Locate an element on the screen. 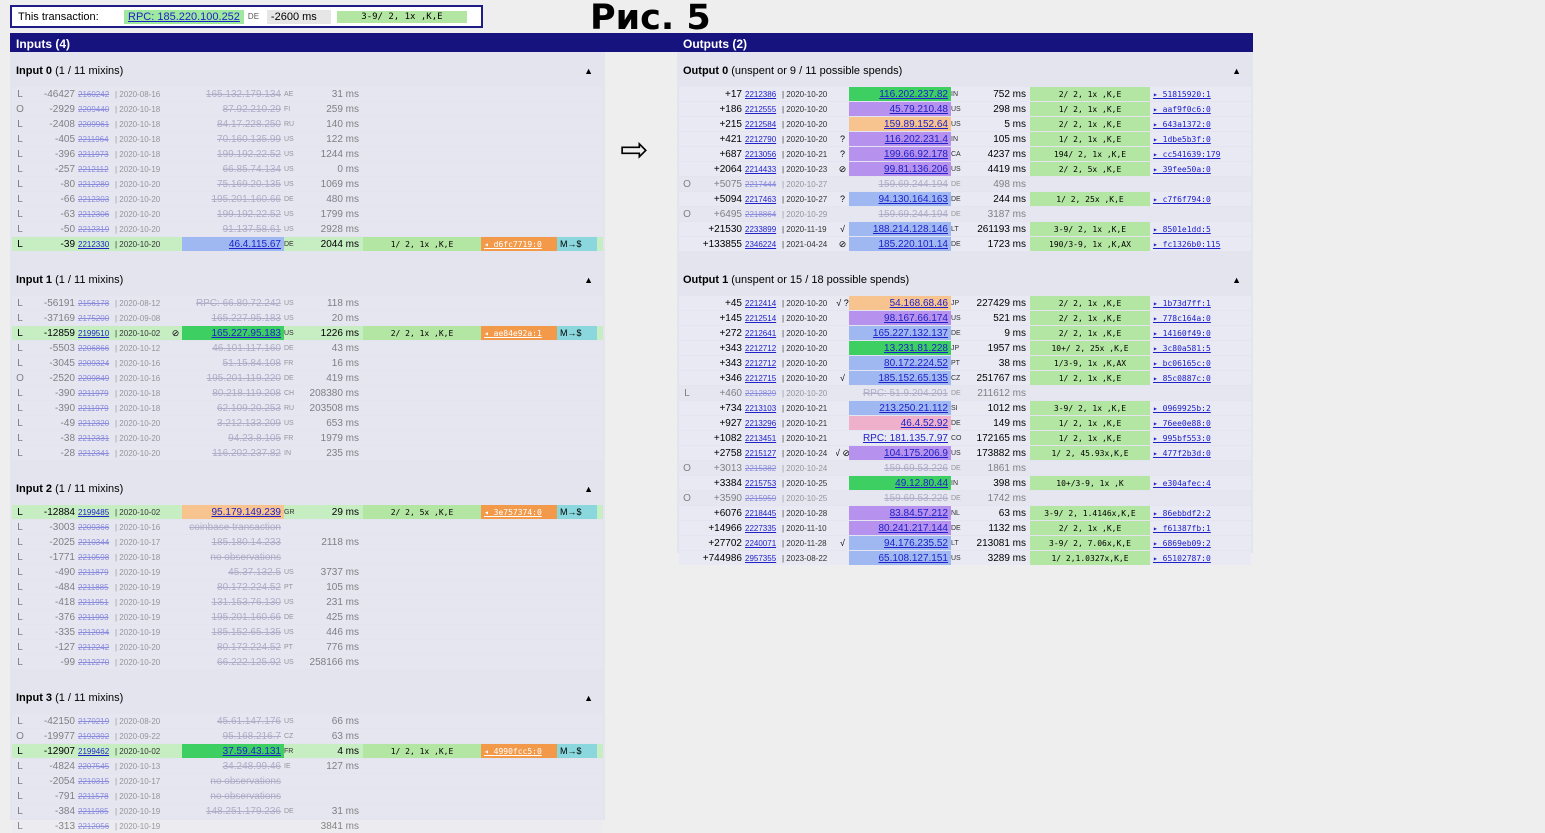 The height and width of the screenshot is (833, 1545). block-height-link: 2213056 is located at coordinates (763, 154).